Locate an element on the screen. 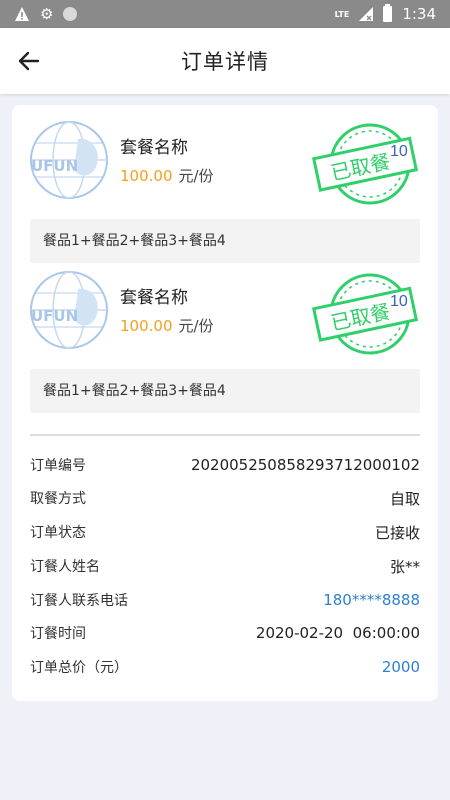 The height and width of the screenshot is (800, 450). item-foods: 餐品1+餐品2+餐品3+餐品4 is located at coordinates (225, 391).